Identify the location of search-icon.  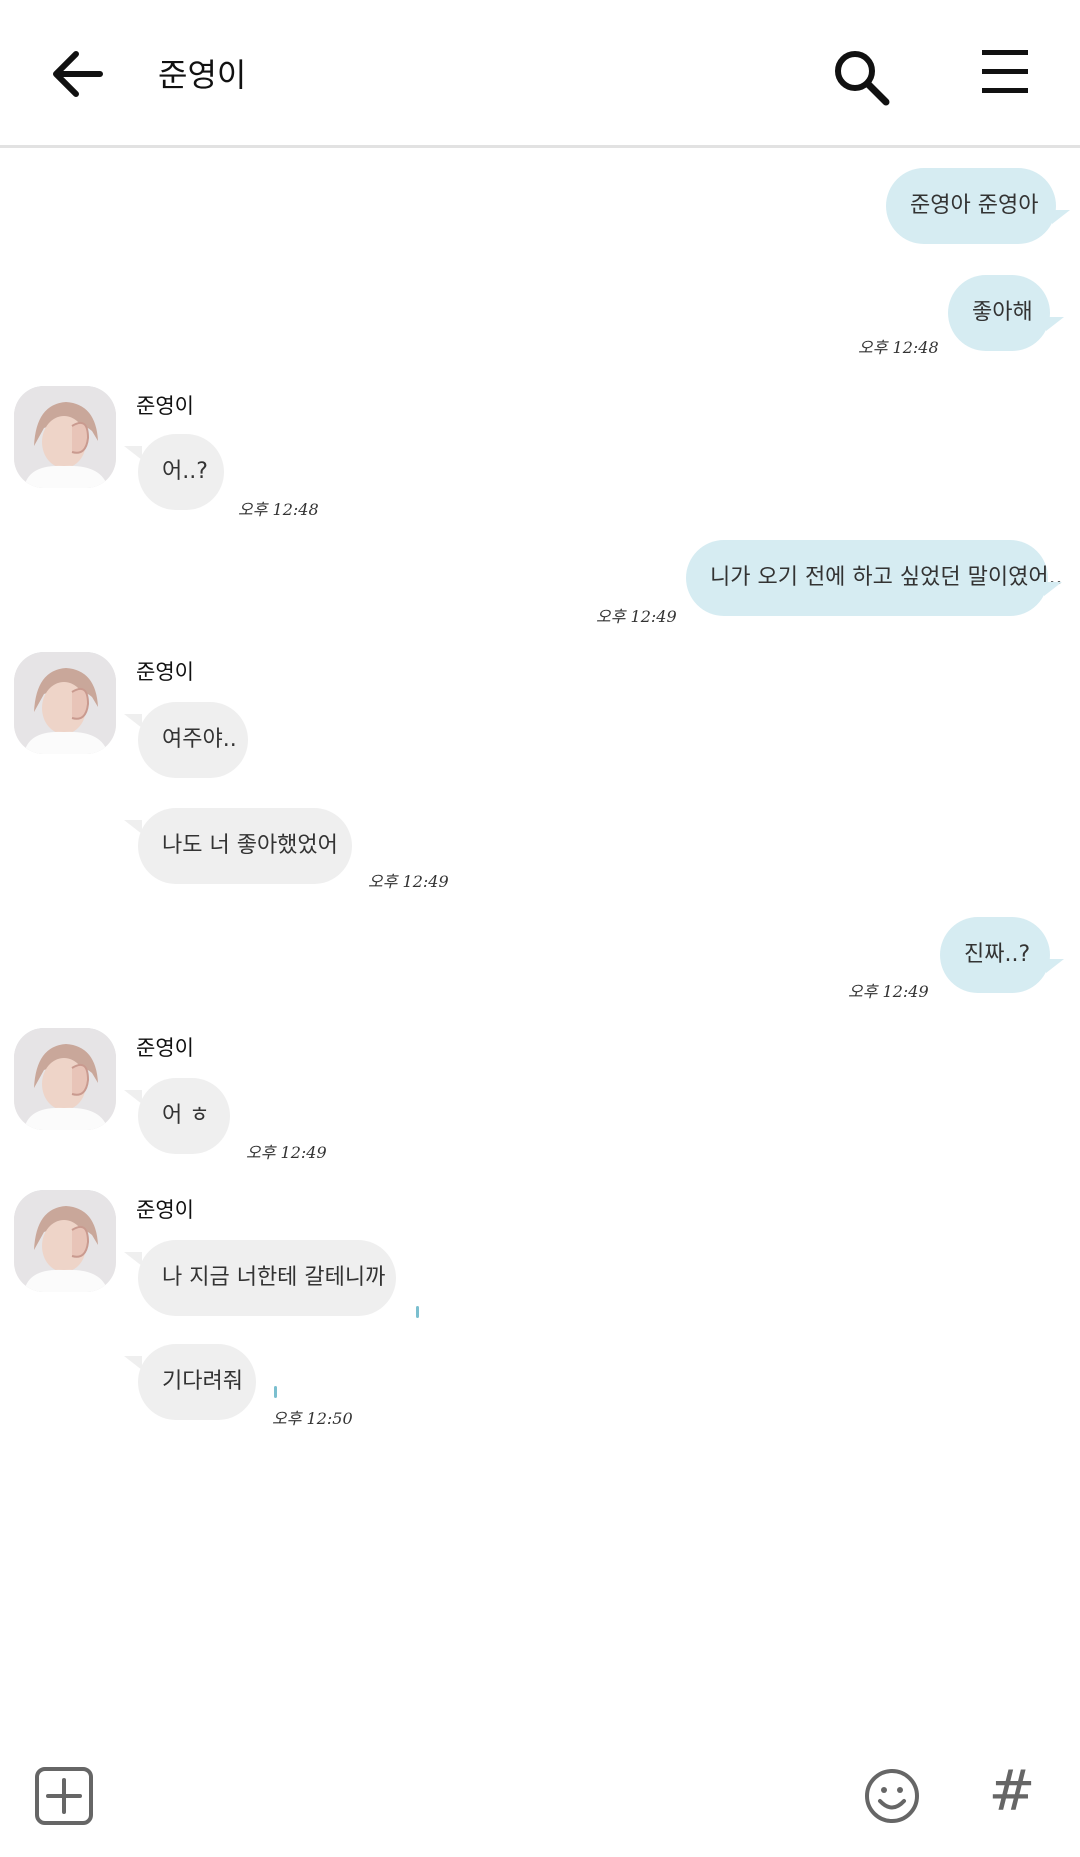
(862, 78).